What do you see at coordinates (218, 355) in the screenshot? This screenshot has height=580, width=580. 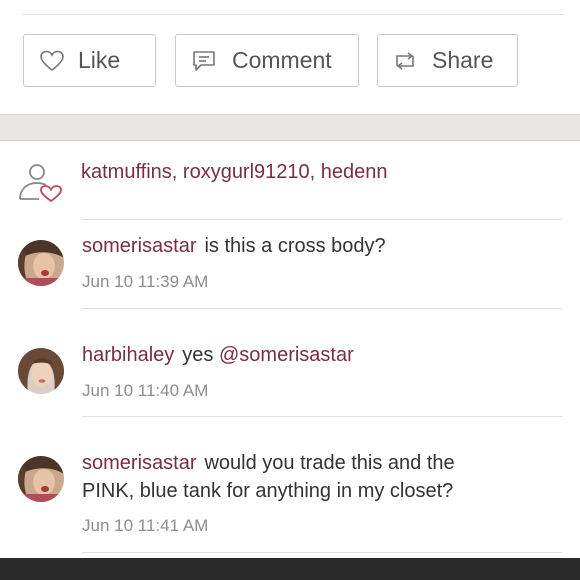 I see `comment-text: harbihaley yes @somerisastar` at bounding box center [218, 355].